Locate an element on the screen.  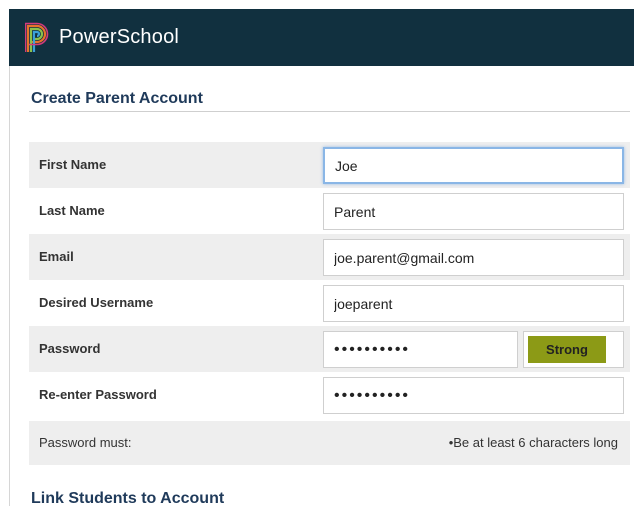
app-header: PowerSchool is located at coordinates (321, 37).